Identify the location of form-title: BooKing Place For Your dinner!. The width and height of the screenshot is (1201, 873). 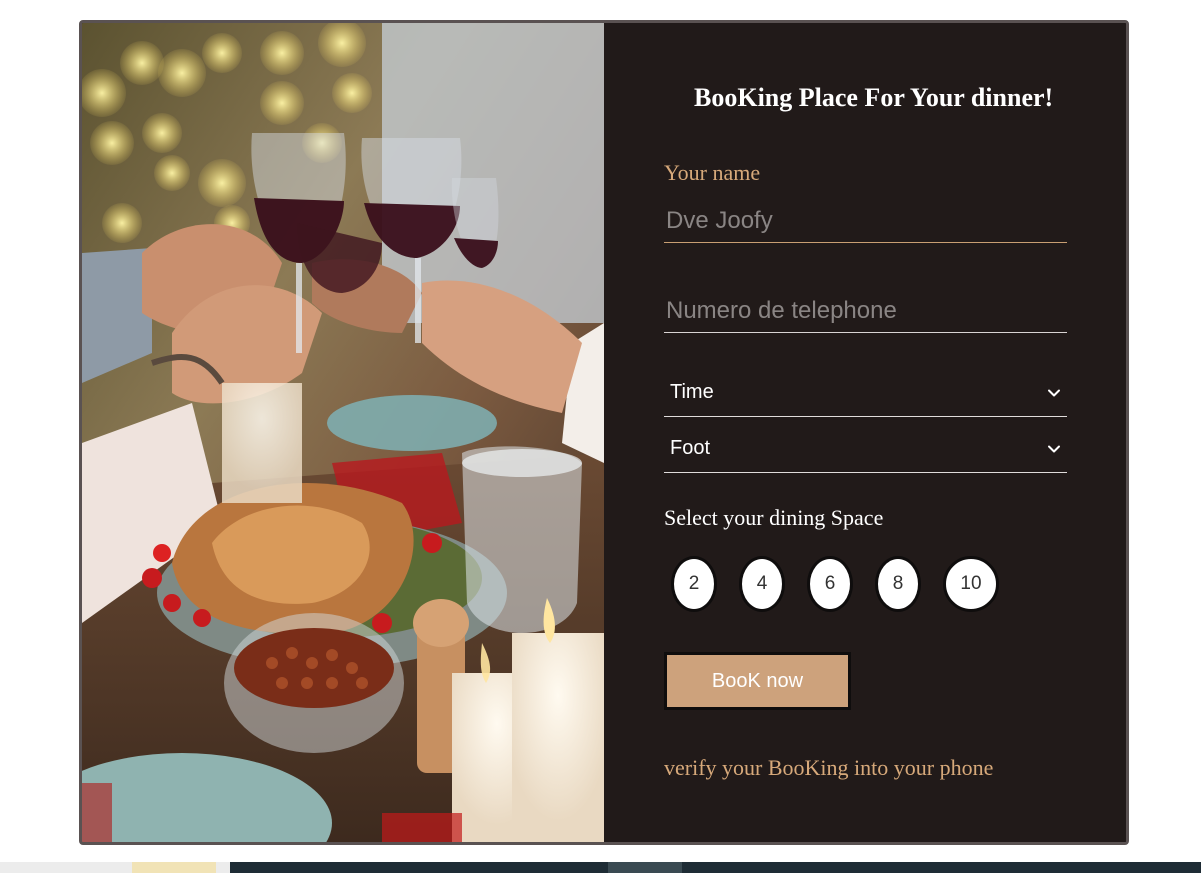
(874, 97).